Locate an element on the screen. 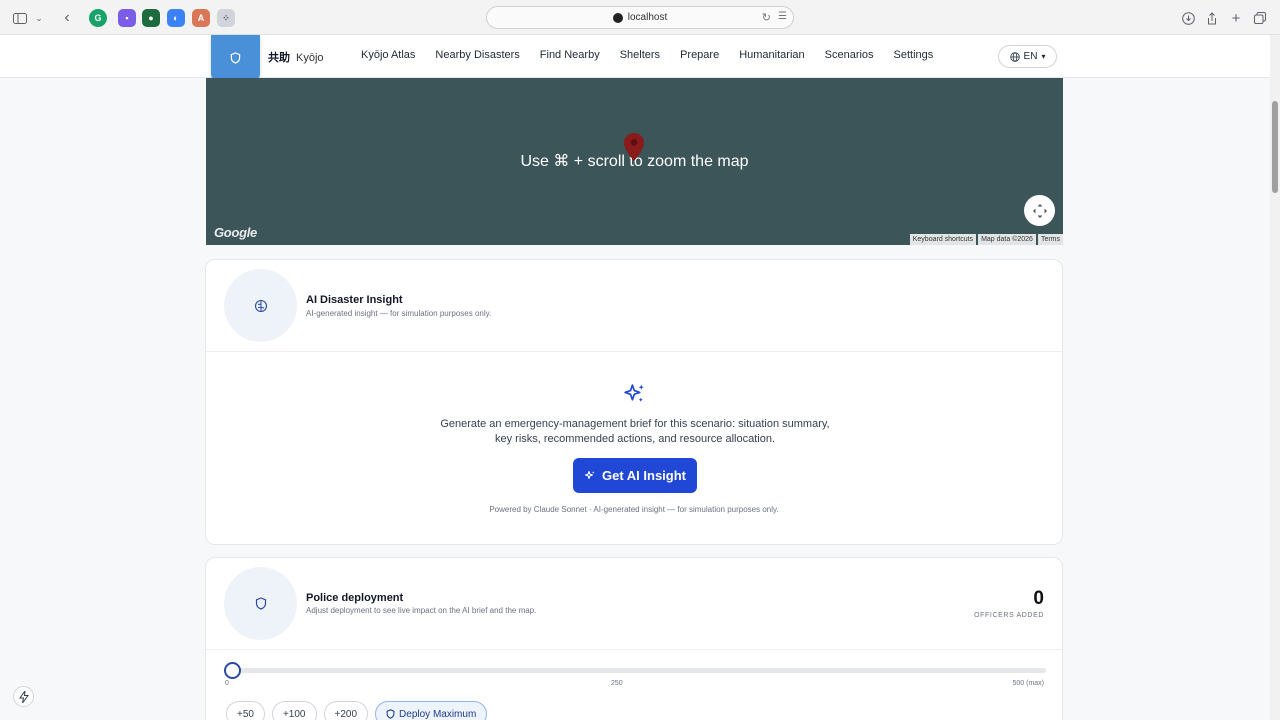 The width and height of the screenshot is (1280, 720). google-logo: Google is located at coordinates (235, 232).